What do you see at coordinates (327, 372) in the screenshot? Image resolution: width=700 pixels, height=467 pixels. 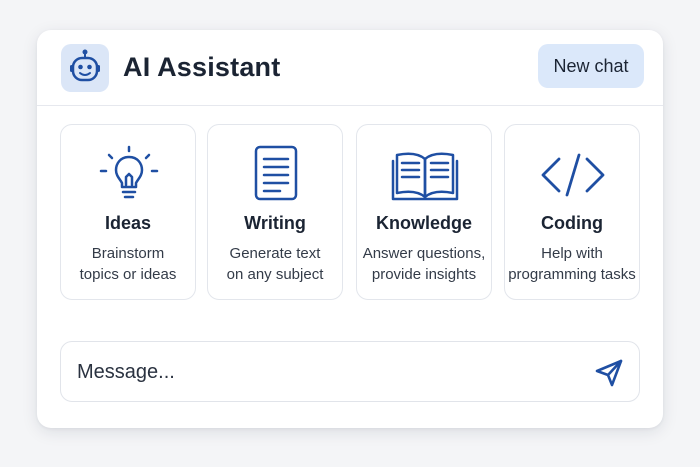 I see `message-input` at bounding box center [327, 372].